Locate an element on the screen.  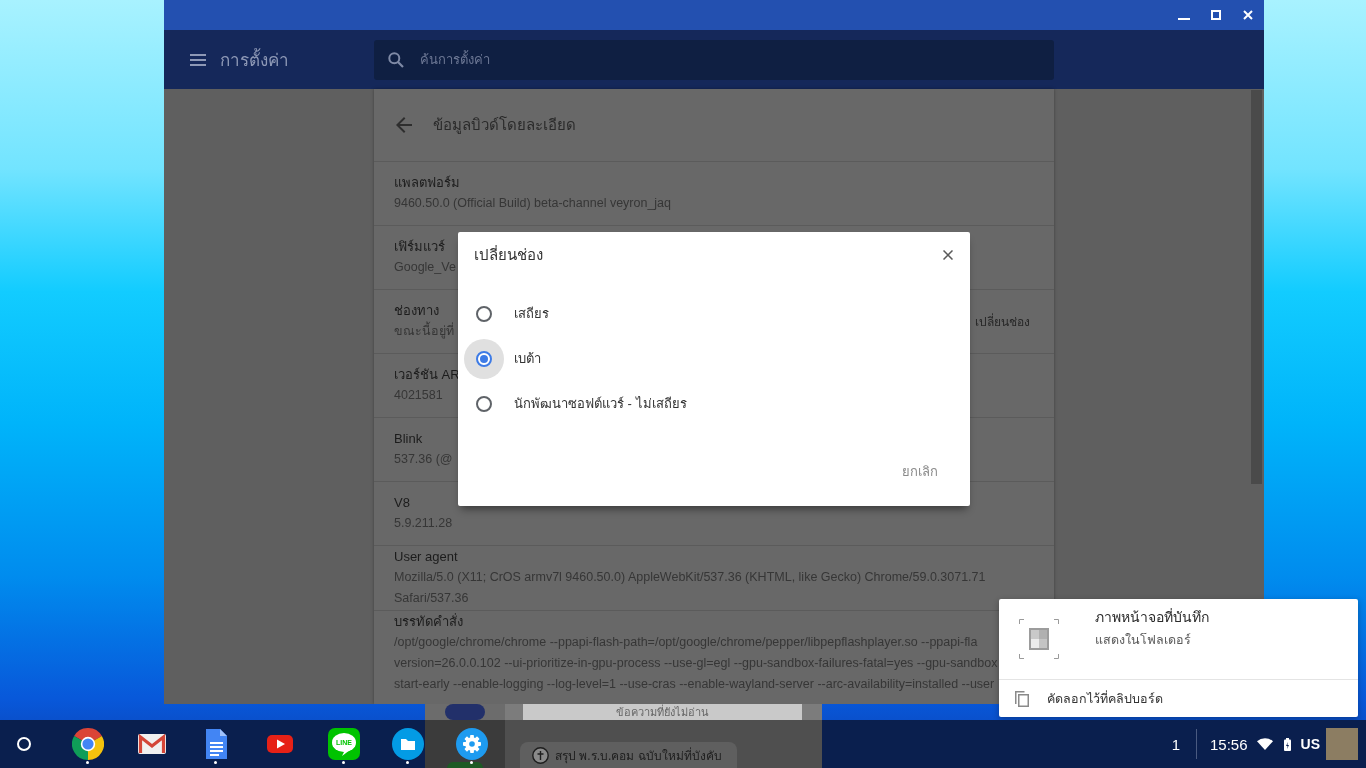
corner-frame-icon is located at coordinates (1039, 639).